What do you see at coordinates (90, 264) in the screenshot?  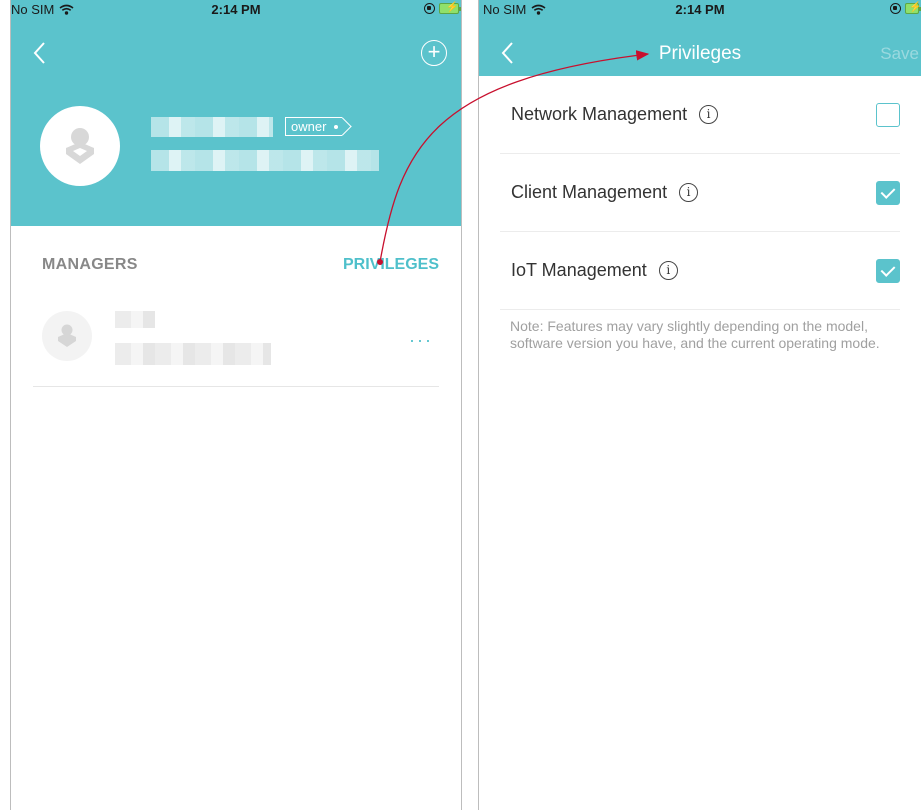 I see `managers-title: MANAGERS` at bounding box center [90, 264].